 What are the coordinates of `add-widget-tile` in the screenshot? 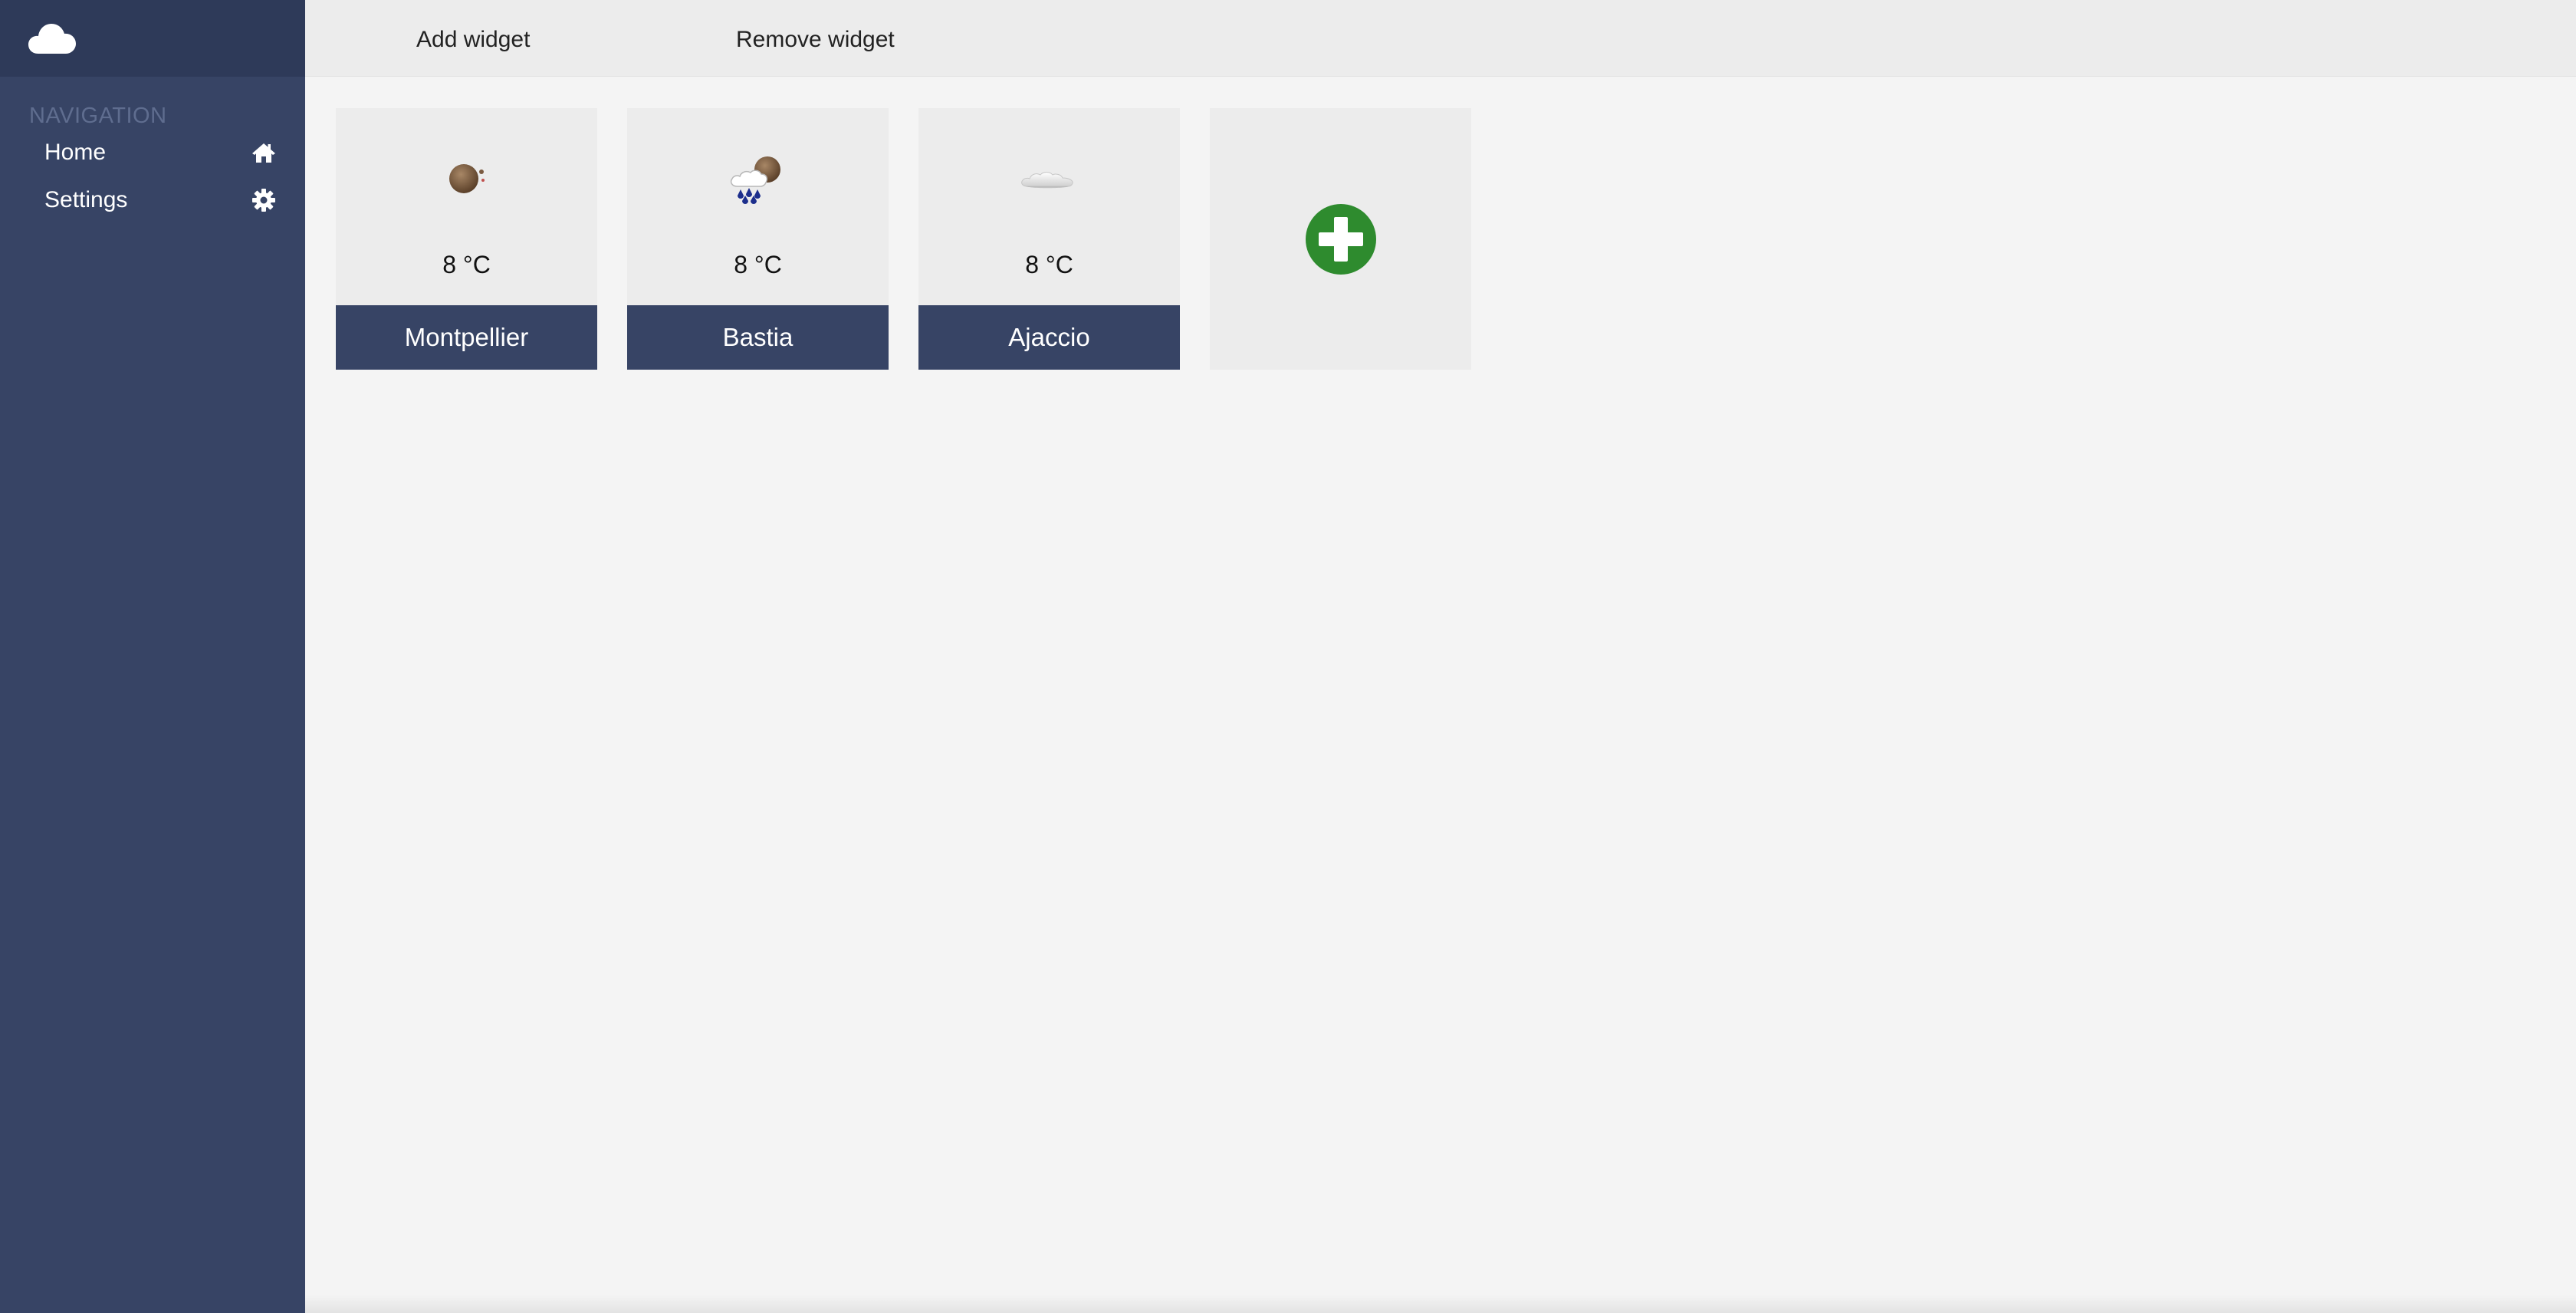 It's located at (1340, 239).